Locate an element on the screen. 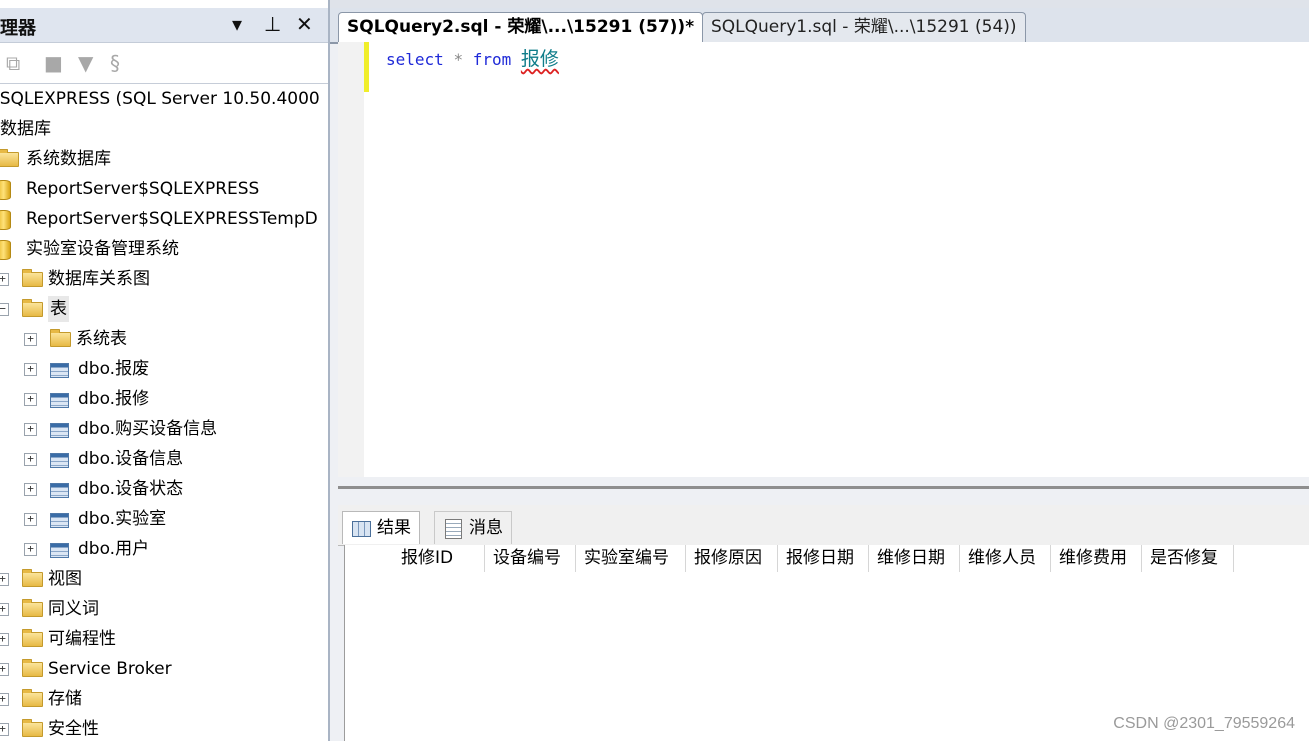 The width and height of the screenshot is (1309, 741). chevron-down-icon: ▾ is located at coordinates (237, 24).